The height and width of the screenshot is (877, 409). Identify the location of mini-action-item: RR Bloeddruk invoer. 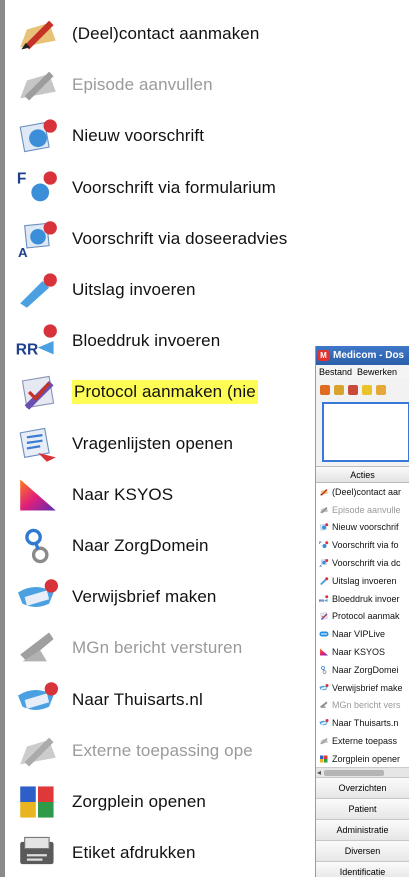
(362, 599).